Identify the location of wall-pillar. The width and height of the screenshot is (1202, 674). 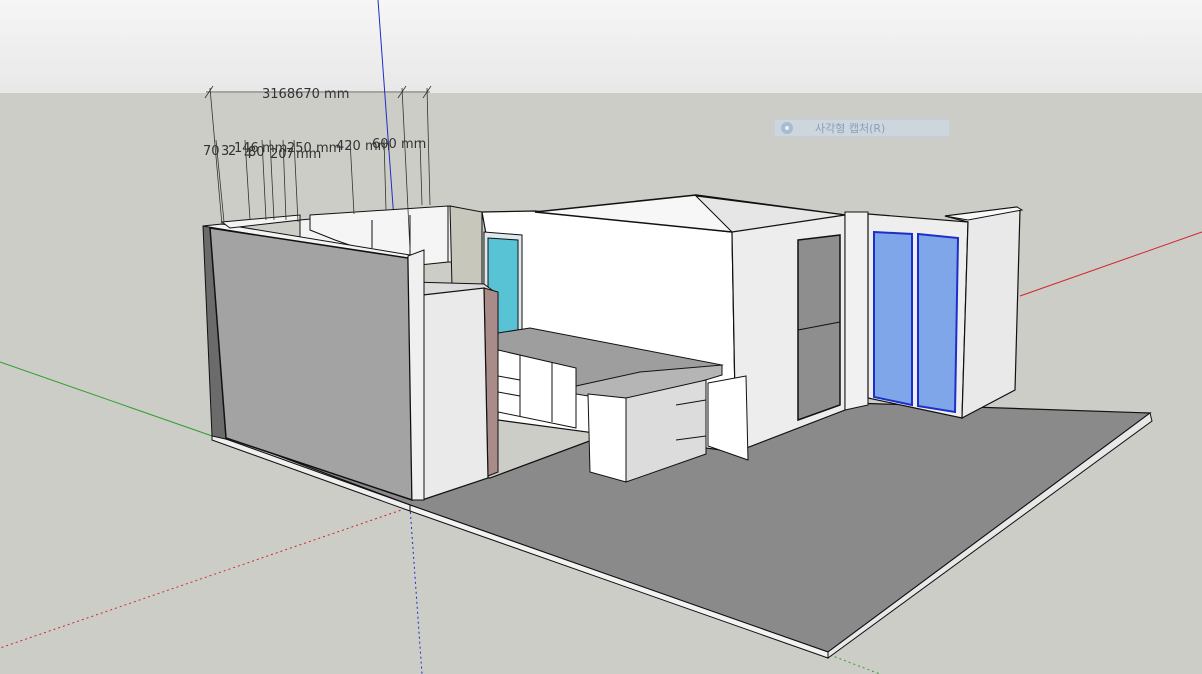
(856, 311).